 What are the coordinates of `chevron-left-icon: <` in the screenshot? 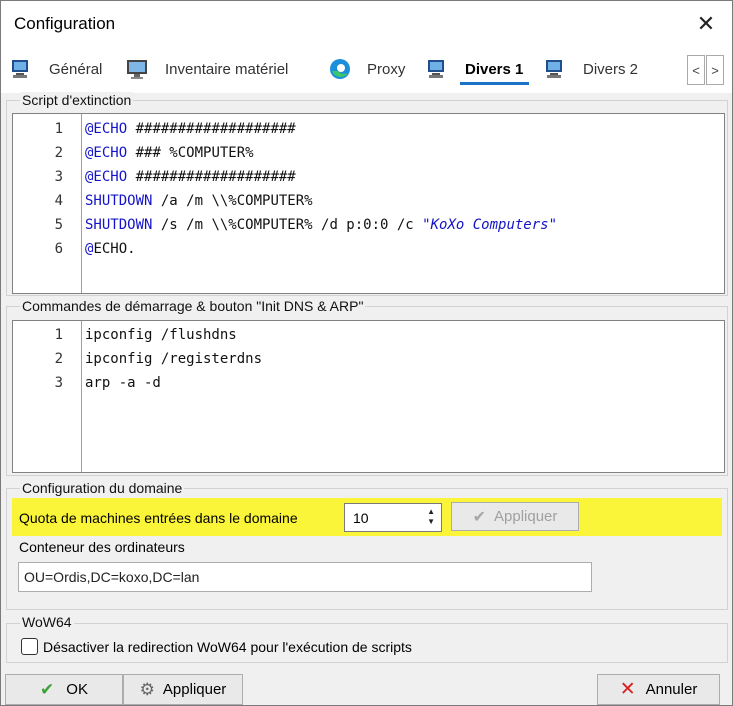 It's located at (696, 70).